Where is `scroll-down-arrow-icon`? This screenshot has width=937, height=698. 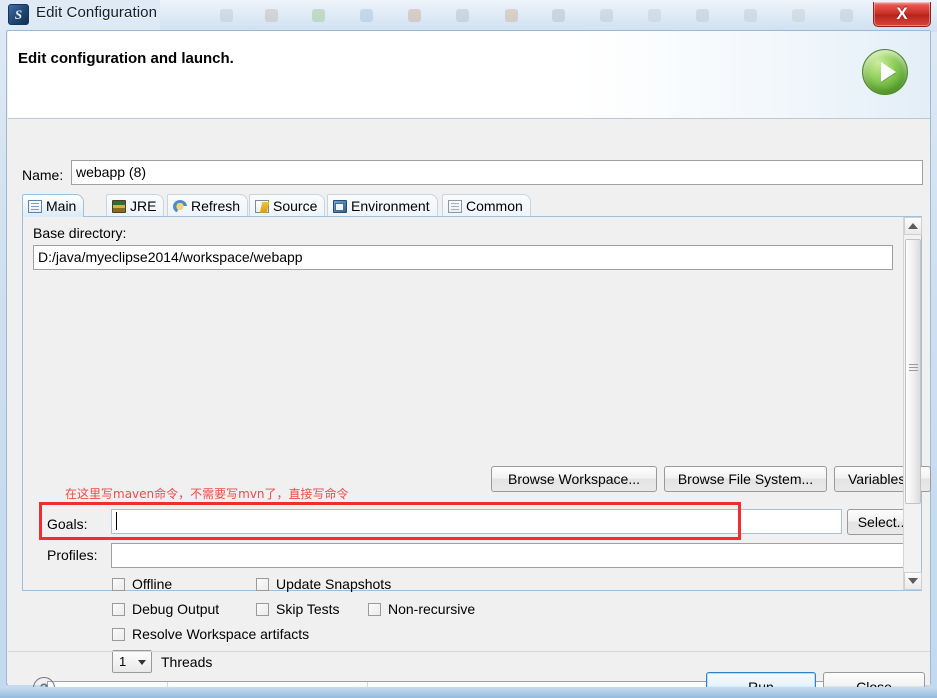
scroll-down-arrow-icon is located at coordinates (913, 581).